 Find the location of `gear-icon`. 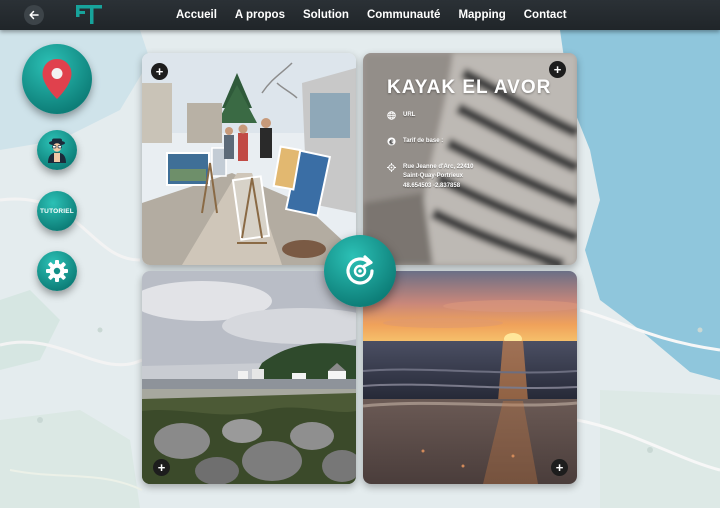

gear-icon is located at coordinates (57, 271).